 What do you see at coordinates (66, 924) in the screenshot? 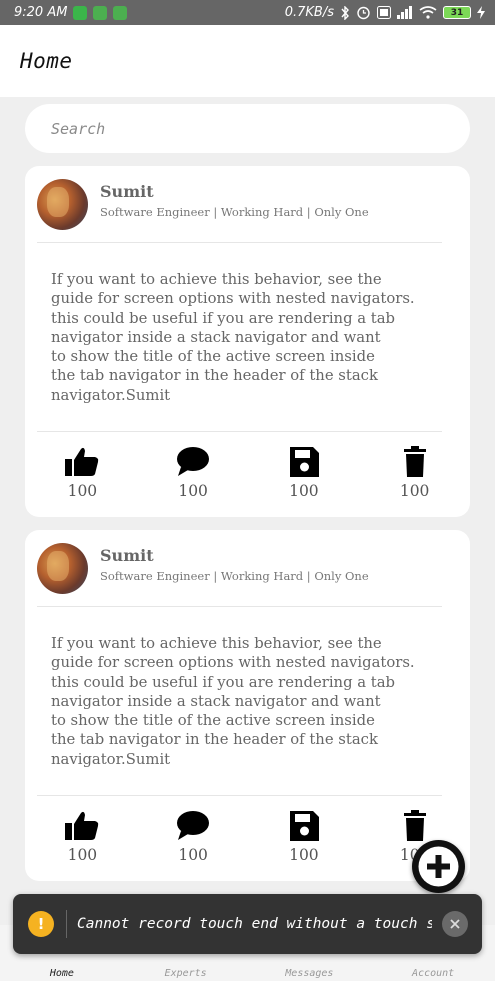
I see `toast-divider` at bounding box center [66, 924].